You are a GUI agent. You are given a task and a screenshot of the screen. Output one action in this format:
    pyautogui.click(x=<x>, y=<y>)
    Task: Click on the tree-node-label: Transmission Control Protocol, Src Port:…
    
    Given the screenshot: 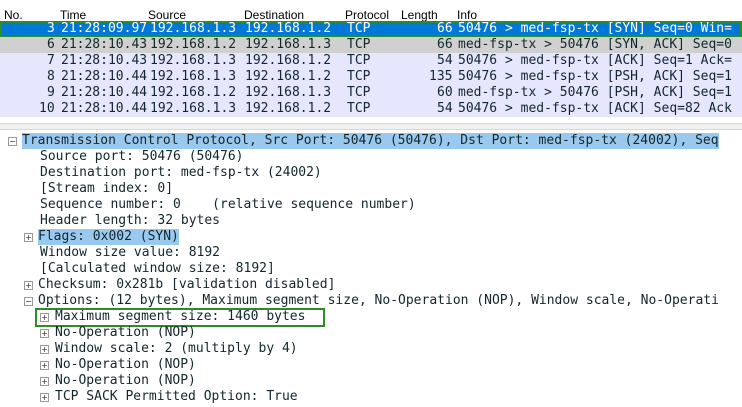 What is the action you would take?
    pyautogui.click(x=370, y=141)
    